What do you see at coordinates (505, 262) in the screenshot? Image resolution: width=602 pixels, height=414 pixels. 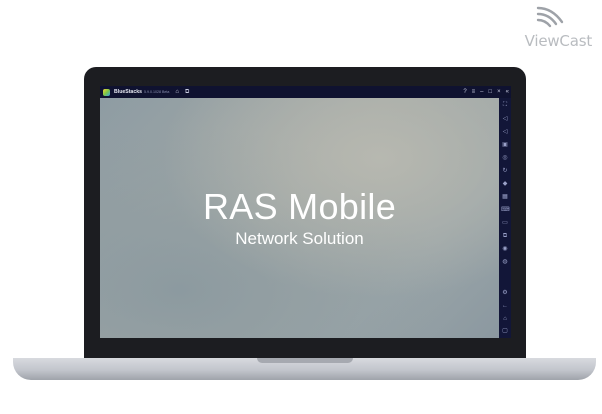 I see `location-icon: ◍` at bounding box center [505, 262].